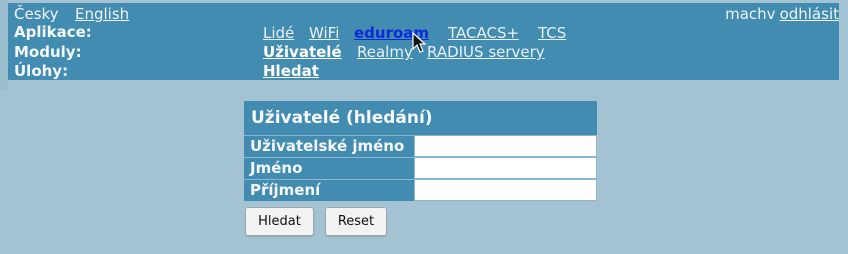 This screenshot has width=848, height=254. Describe the element at coordinates (329, 190) in the screenshot. I see `last-name-label: Příjmení` at that location.